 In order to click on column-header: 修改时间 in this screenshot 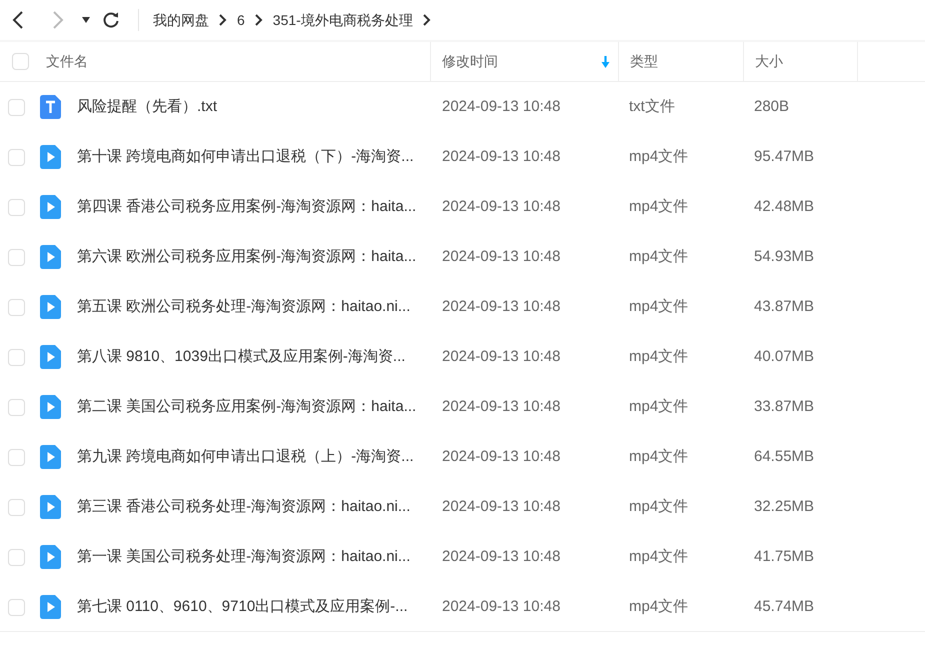, I will do `click(470, 61)`.